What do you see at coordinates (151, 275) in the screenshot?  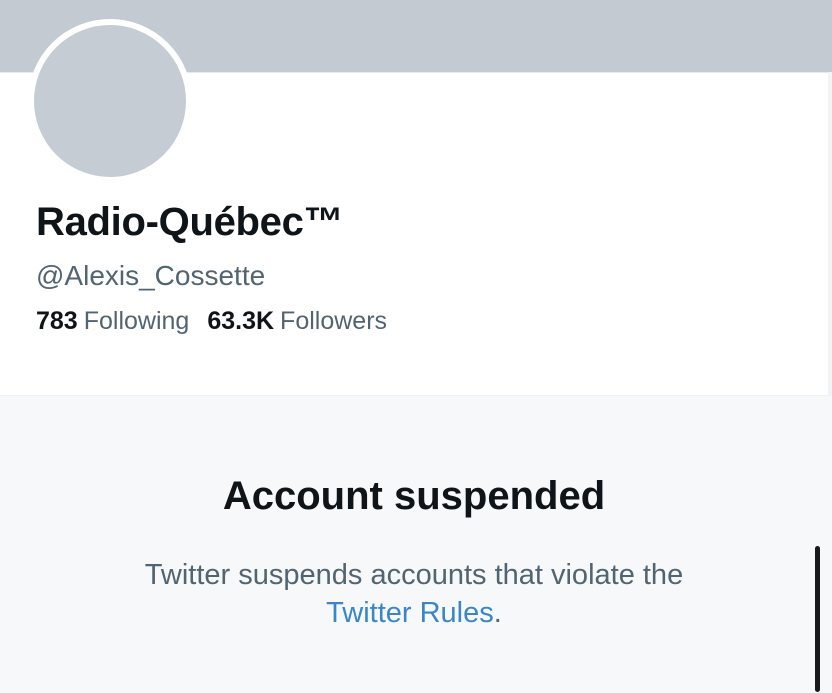 I see `profile-handle: @Alexis_Cossette` at bounding box center [151, 275].